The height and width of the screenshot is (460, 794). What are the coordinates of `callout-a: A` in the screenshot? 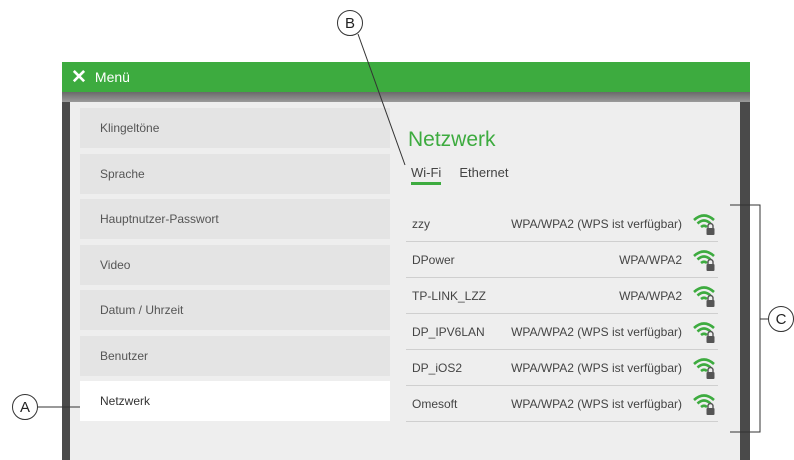 It's located at (25, 407).